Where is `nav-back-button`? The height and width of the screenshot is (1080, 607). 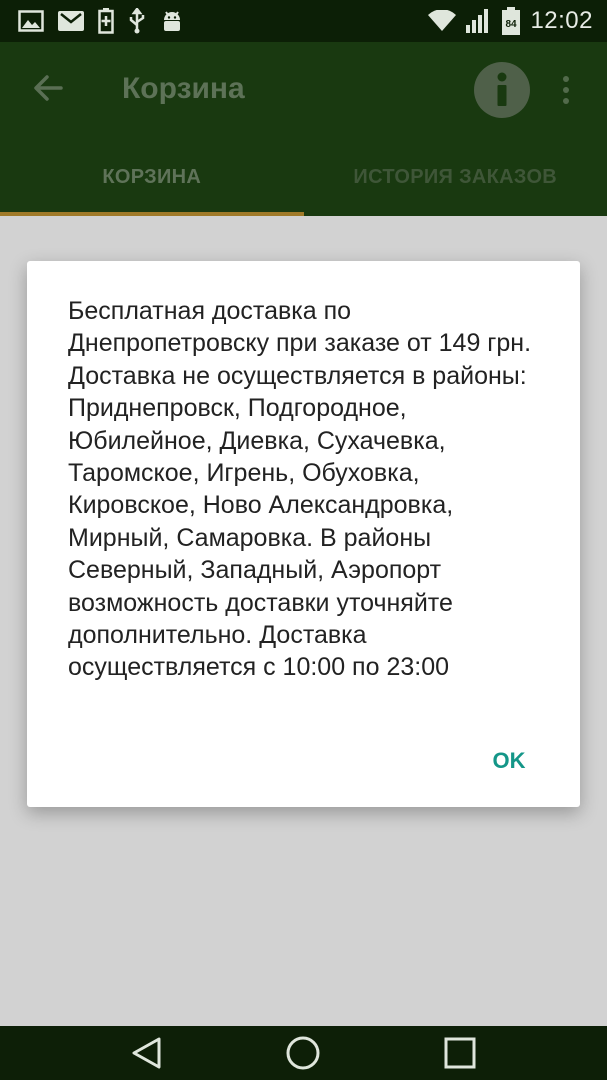
nav-back-button is located at coordinates (146, 1053).